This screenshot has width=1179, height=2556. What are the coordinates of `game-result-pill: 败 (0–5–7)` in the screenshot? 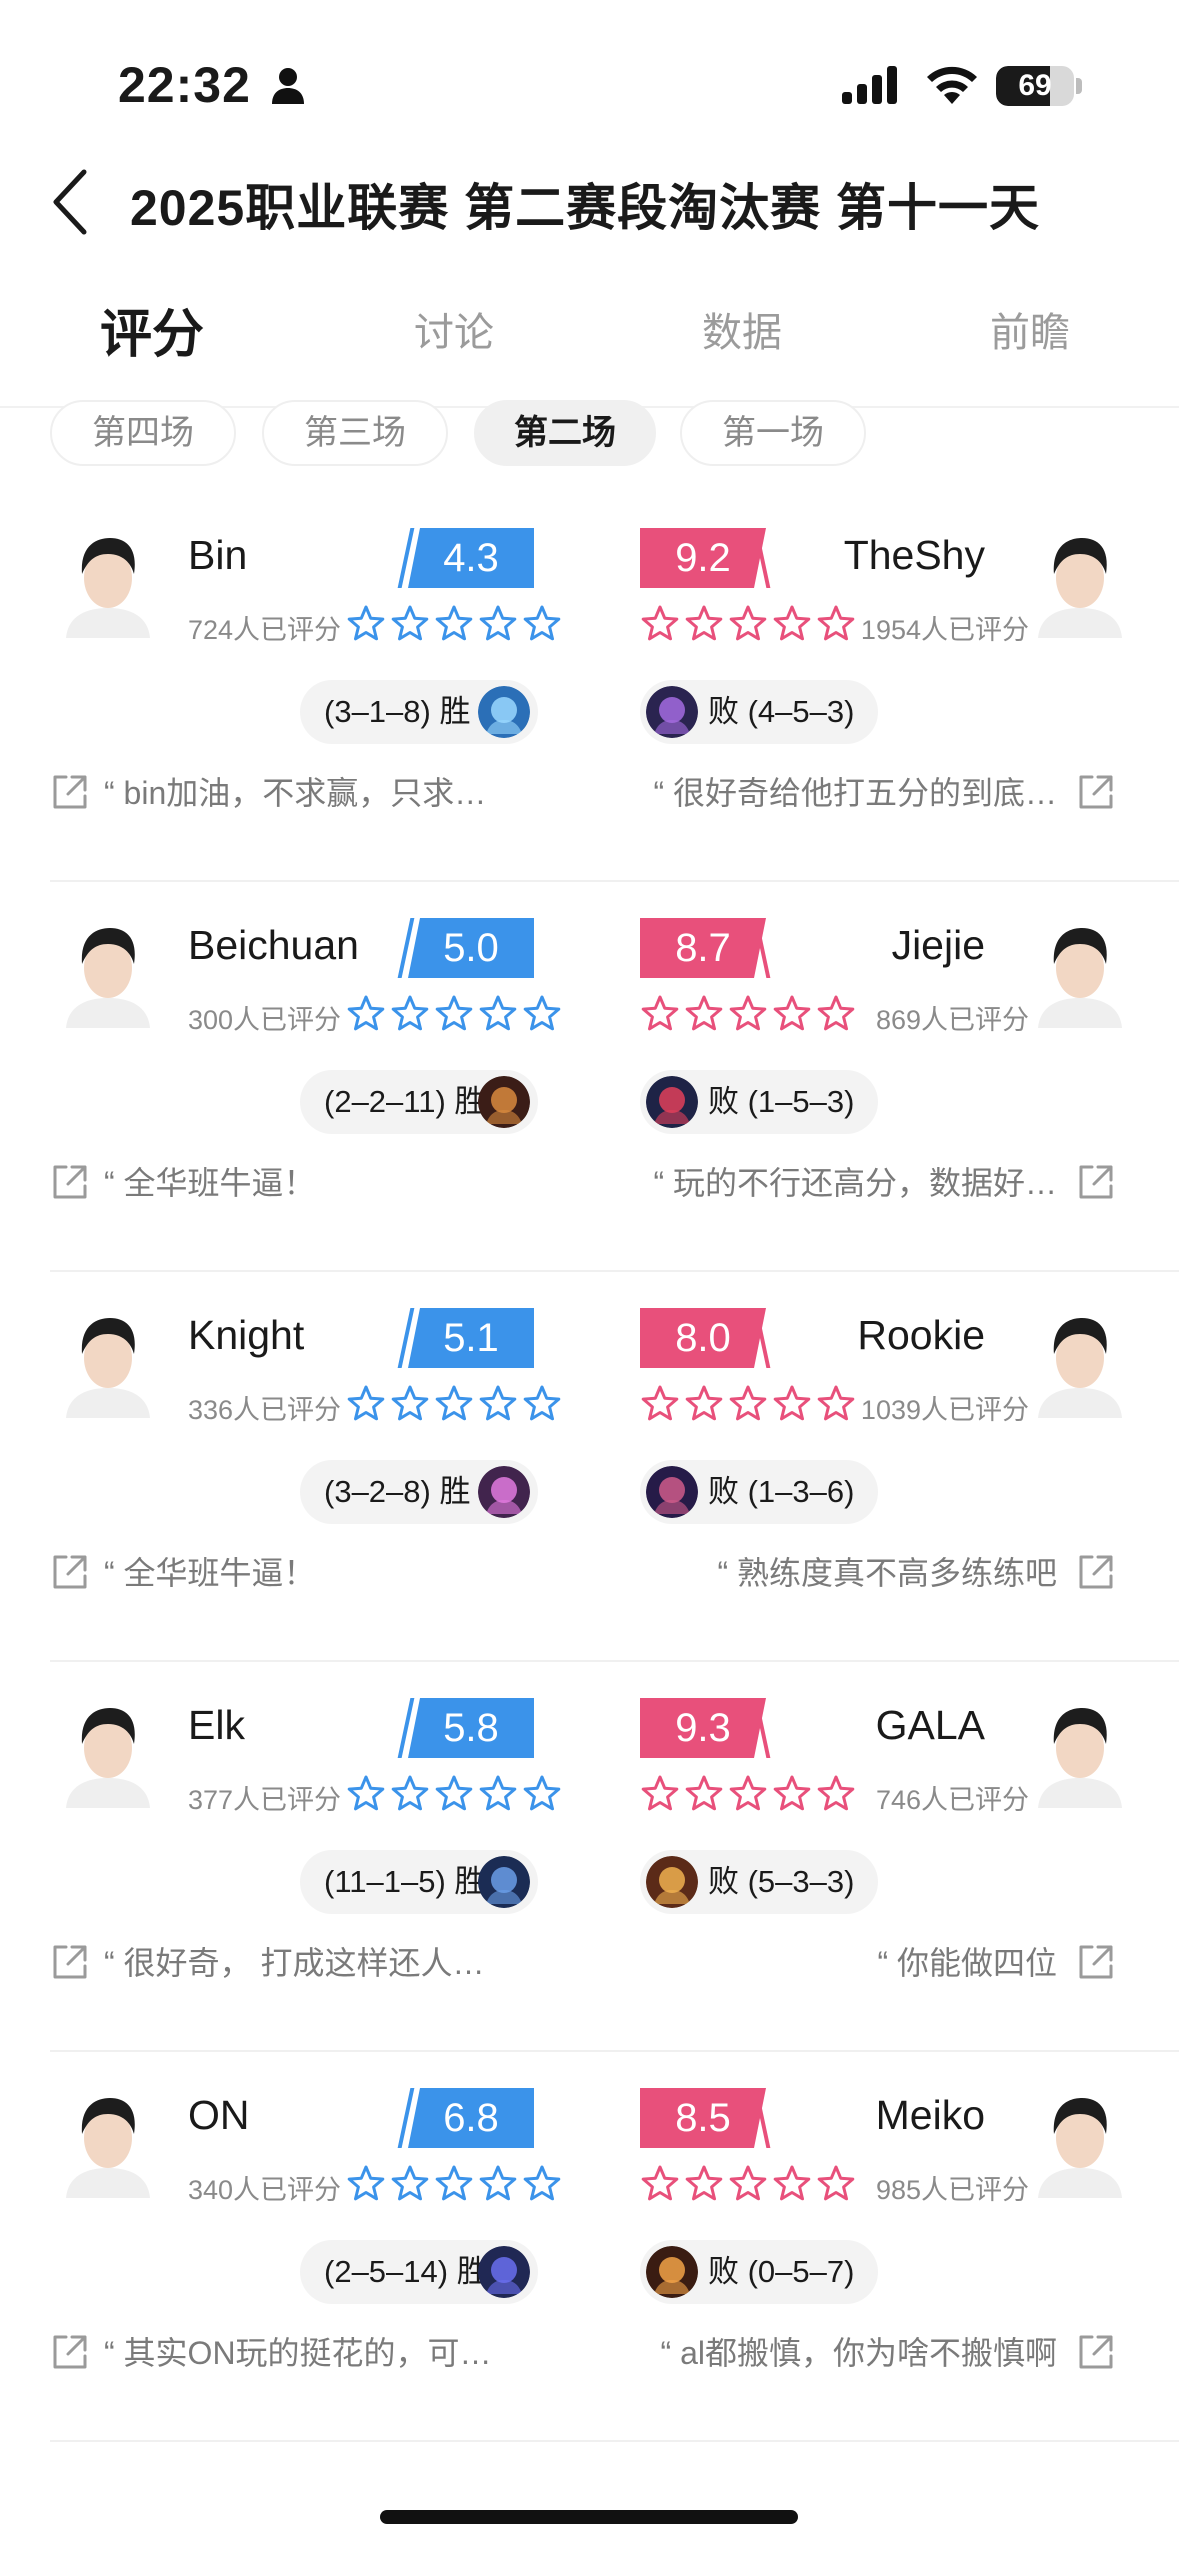 It's located at (759, 2272).